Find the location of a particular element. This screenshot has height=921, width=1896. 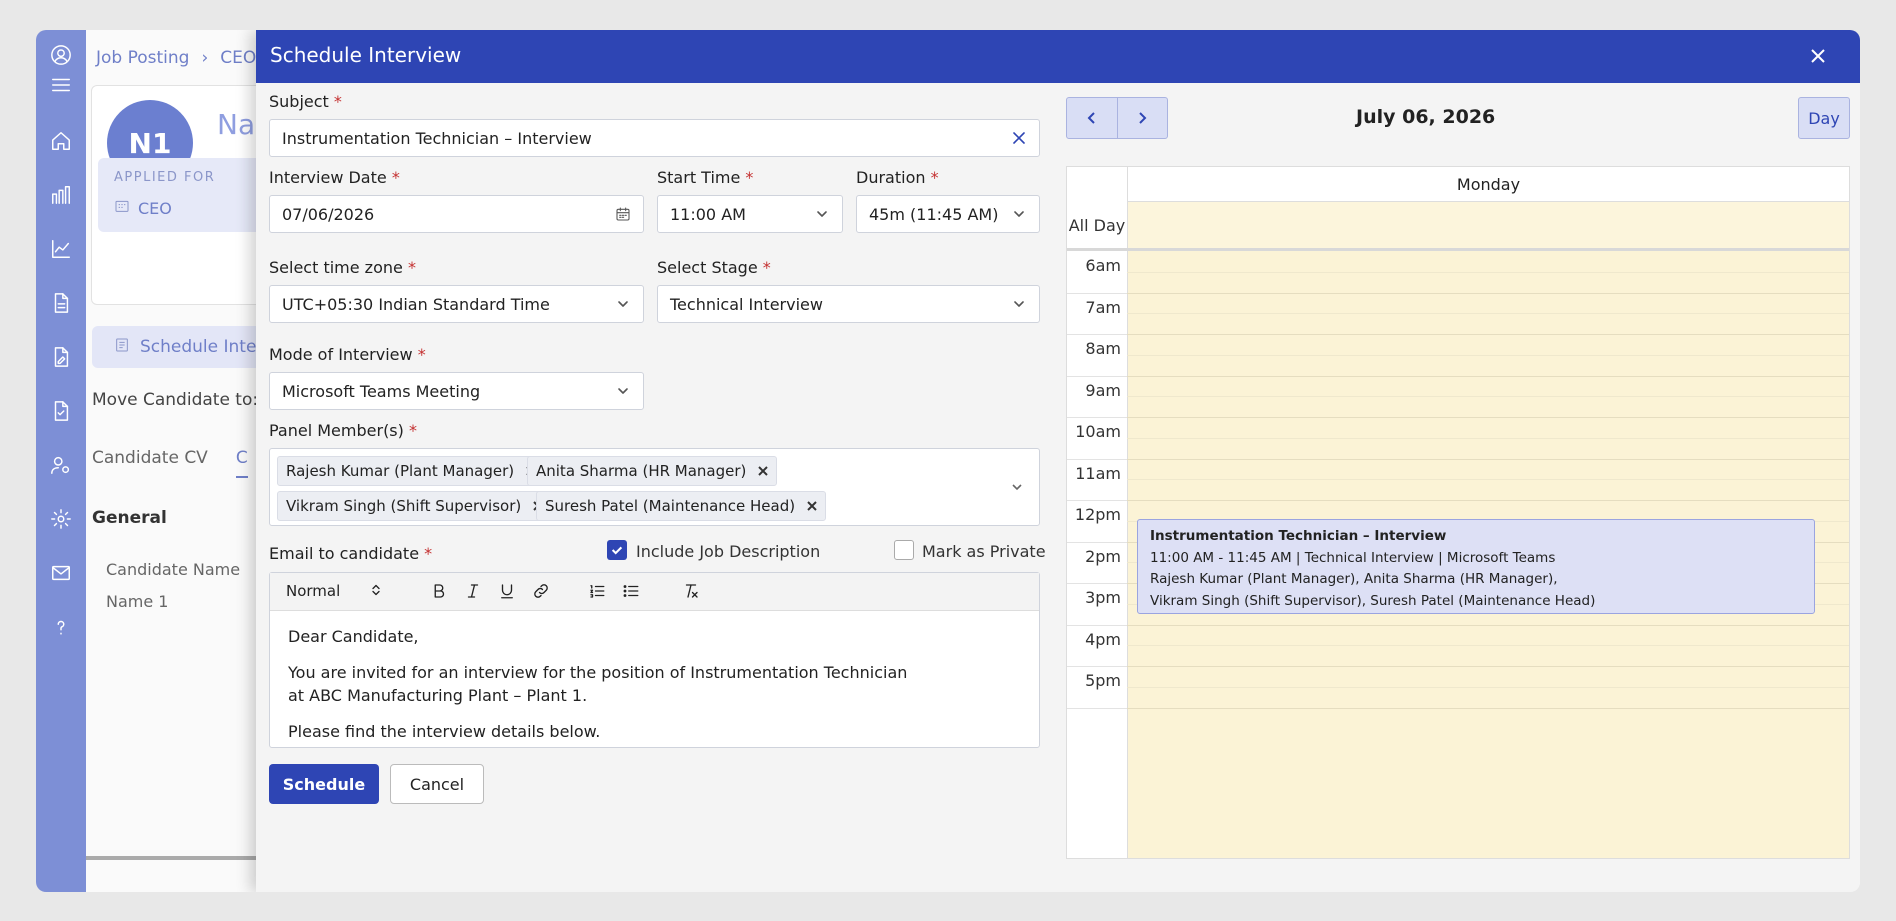

next-day-button is located at coordinates (1142, 118).